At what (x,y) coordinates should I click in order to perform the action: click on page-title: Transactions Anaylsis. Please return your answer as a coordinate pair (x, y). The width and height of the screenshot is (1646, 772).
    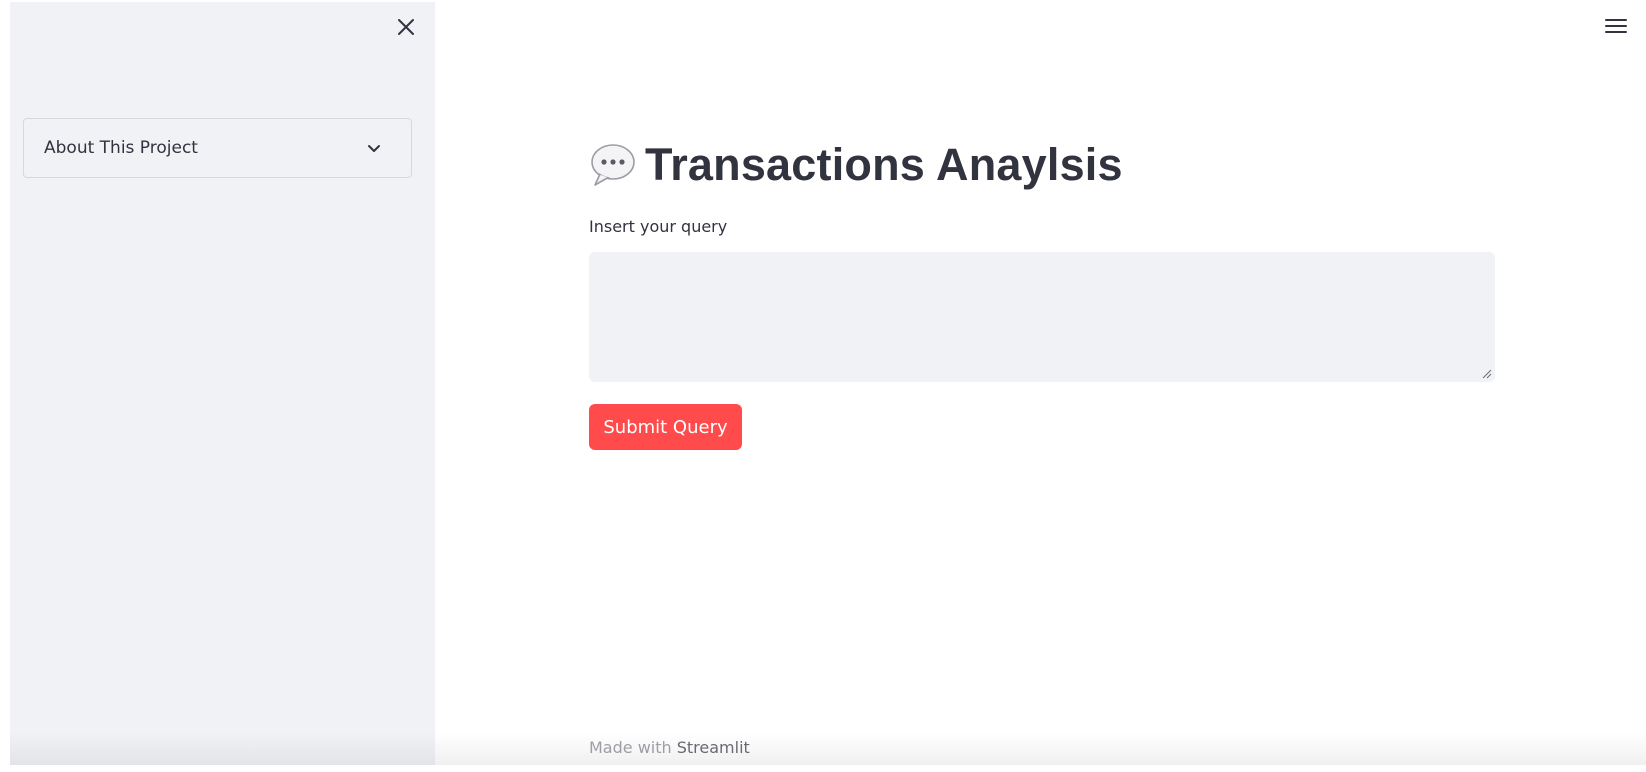
    Looking at the image, I should click on (884, 164).